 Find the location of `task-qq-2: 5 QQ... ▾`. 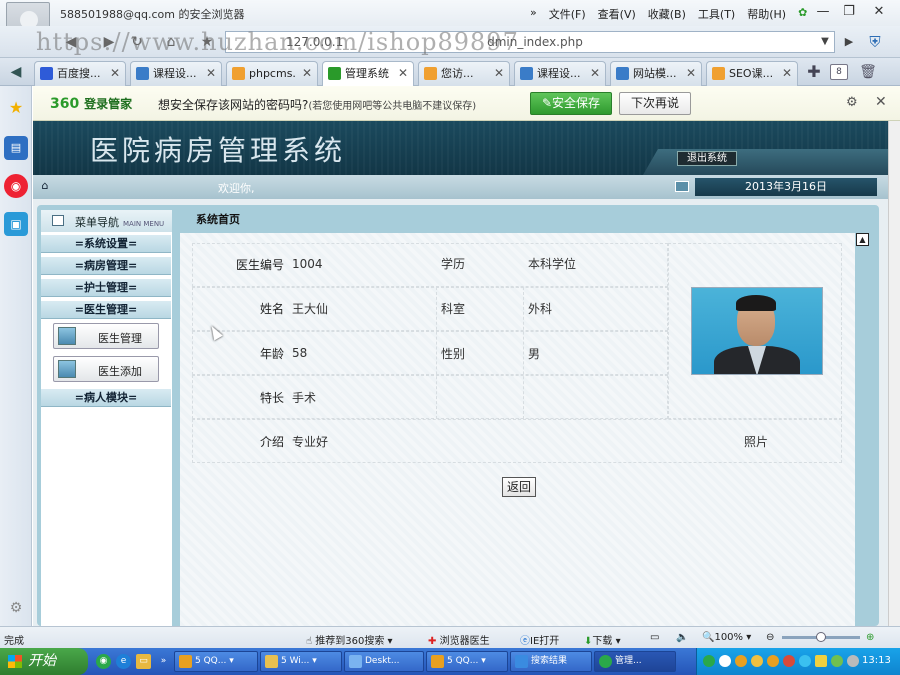

task-qq-2: 5 QQ... ▾ is located at coordinates (467, 661).